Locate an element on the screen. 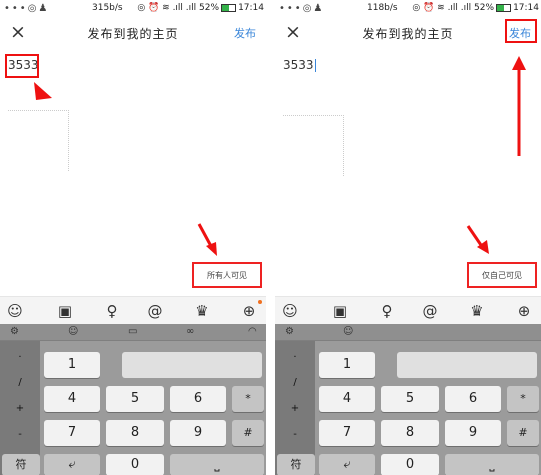 The width and height of the screenshot is (541, 475). highlight-box-publish is located at coordinates (521, 31).